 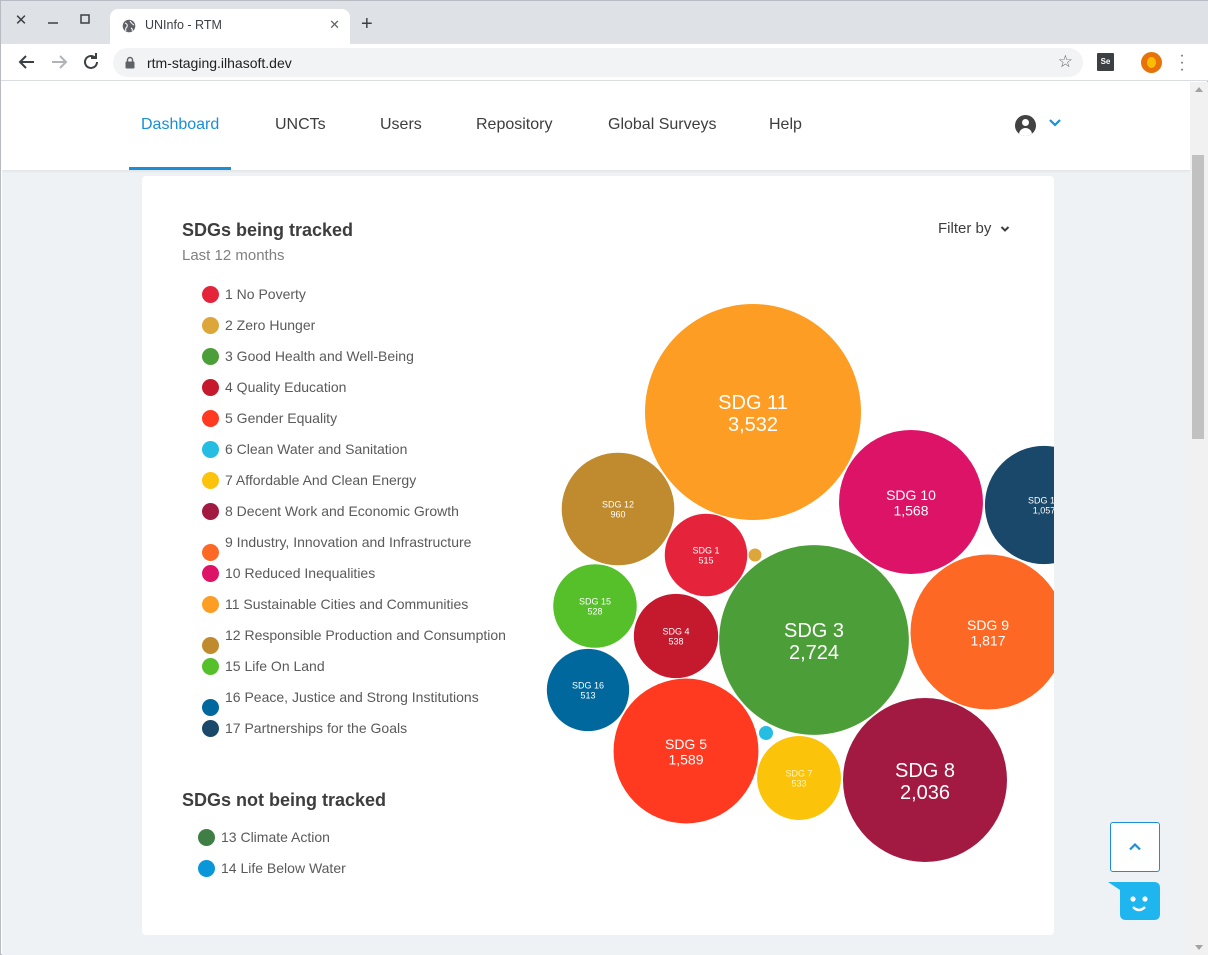 What do you see at coordinates (180, 168) in the screenshot?
I see `active-tab-indicator` at bounding box center [180, 168].